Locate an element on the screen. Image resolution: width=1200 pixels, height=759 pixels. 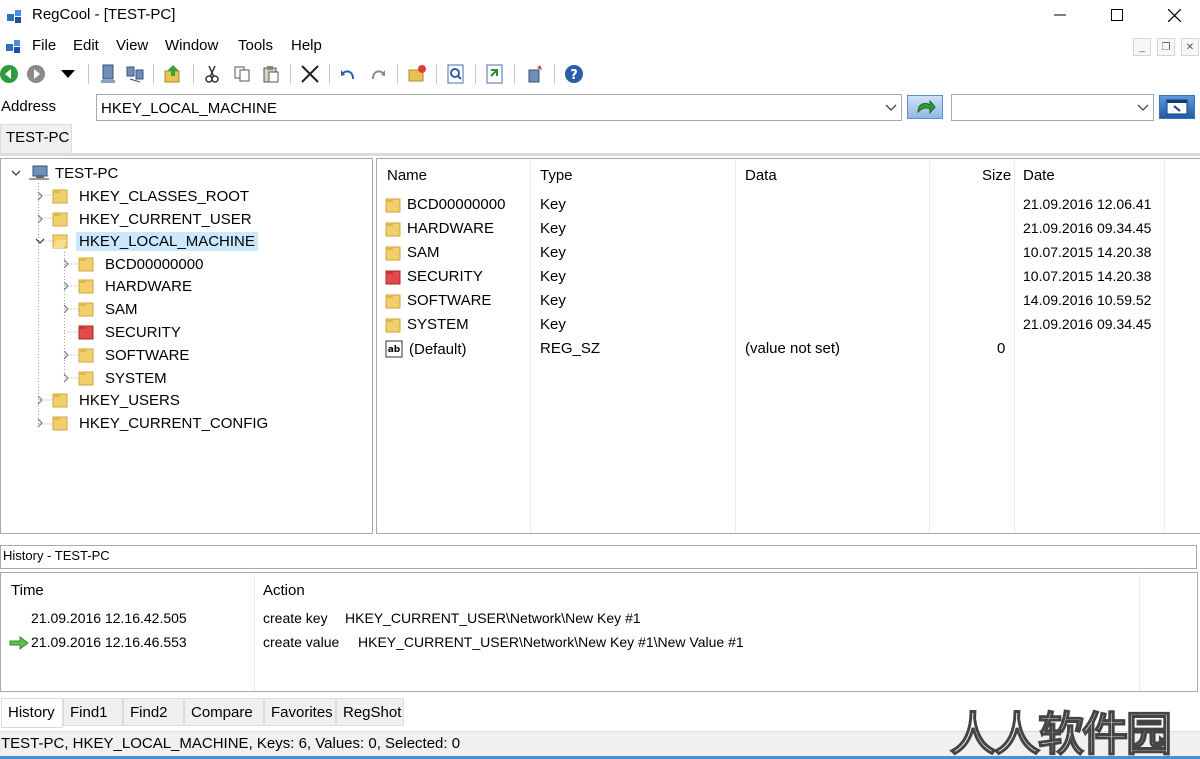
delete-button is located at coordinates (310, 74).